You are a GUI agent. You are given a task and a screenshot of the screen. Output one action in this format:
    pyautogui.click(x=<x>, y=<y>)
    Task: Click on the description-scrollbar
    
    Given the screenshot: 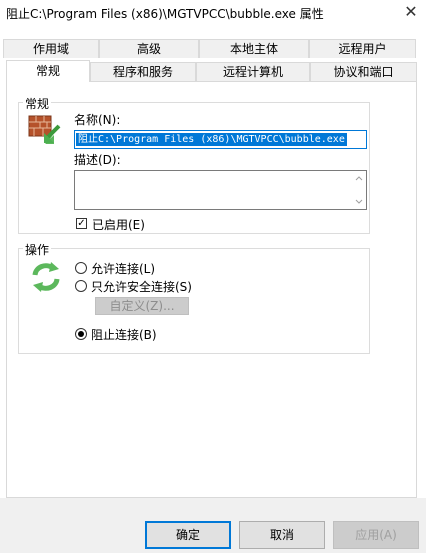 What is the action you would take?
    pyautogui.click(x=359, y=190)
    